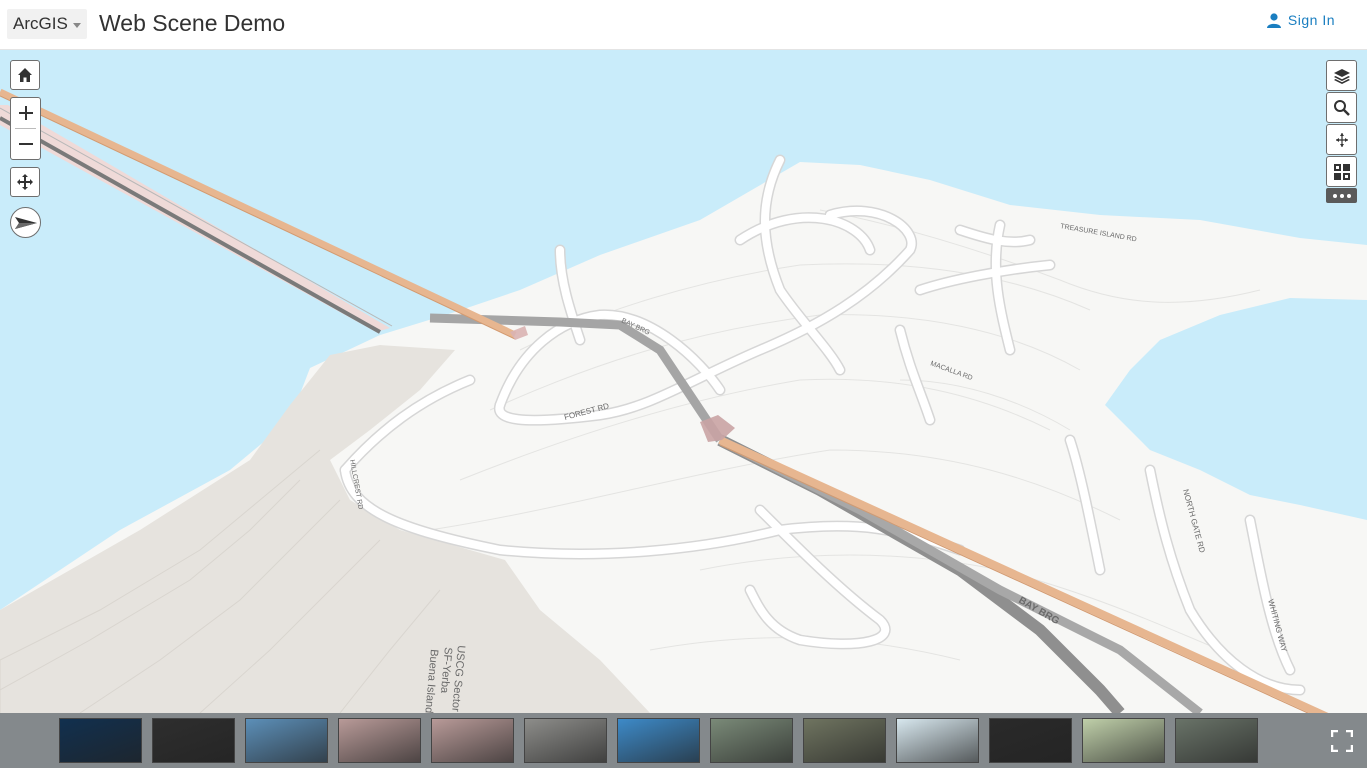 The height and width of the screenshot is (768, 1367). I want to click on more-icon, so click(1334, 195).